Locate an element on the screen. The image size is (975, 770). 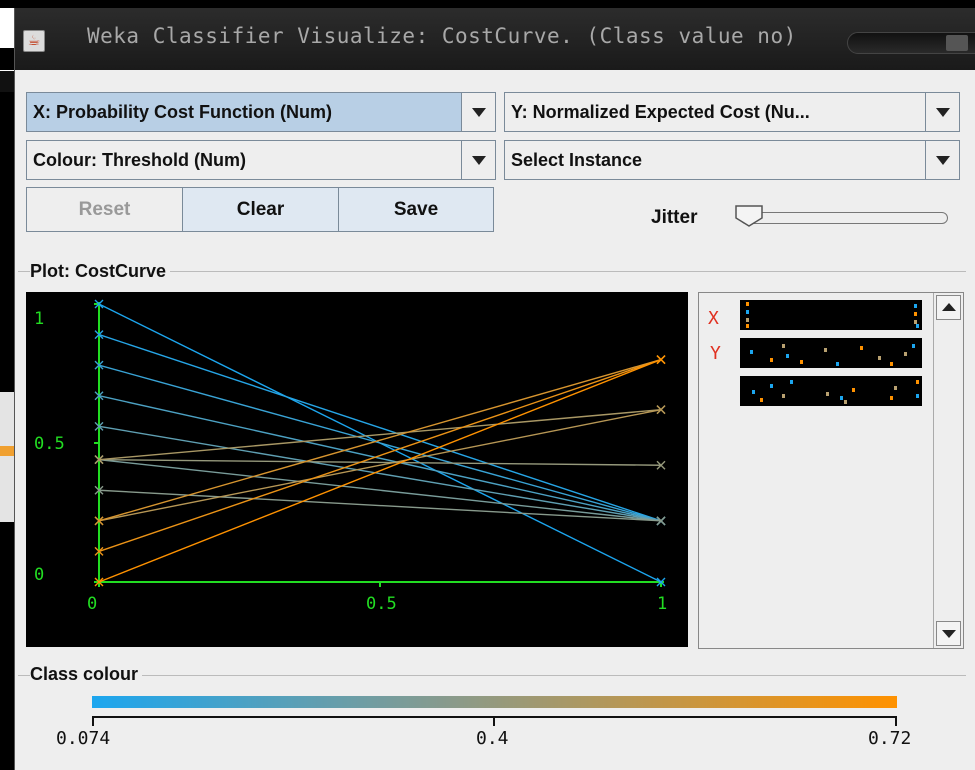
class-colour-group-border is located at coordinates (492, 675).